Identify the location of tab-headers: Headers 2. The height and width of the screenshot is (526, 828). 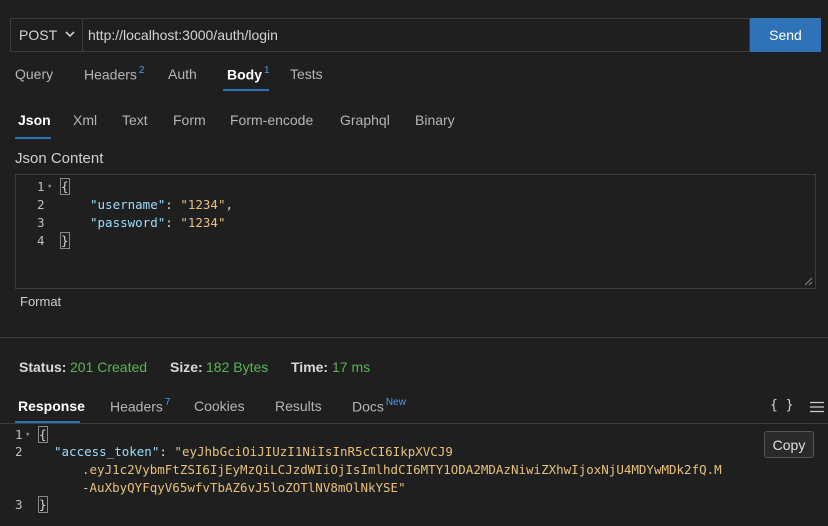
(114, 77).